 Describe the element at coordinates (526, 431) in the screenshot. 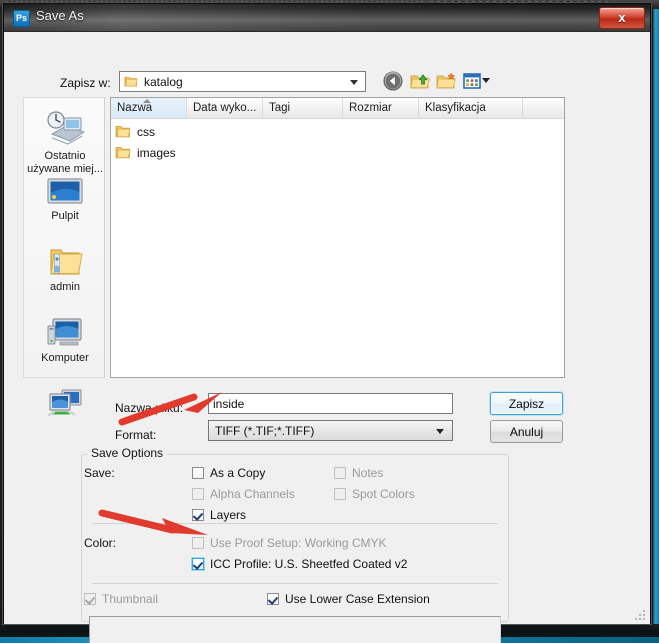

I see `cancel-button: Anuluj` at that location.